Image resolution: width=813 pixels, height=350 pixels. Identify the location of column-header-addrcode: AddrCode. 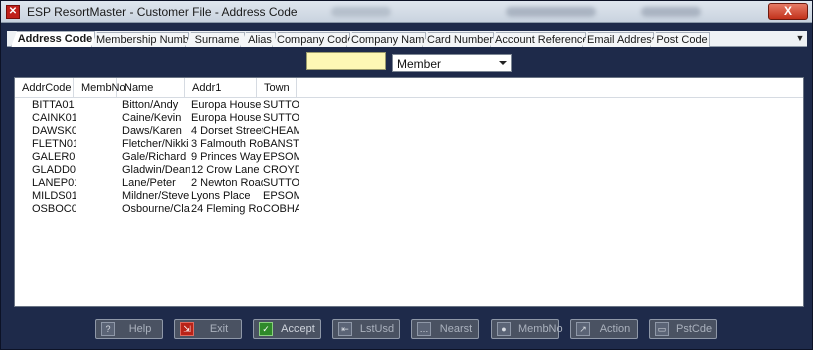
(44, 88).